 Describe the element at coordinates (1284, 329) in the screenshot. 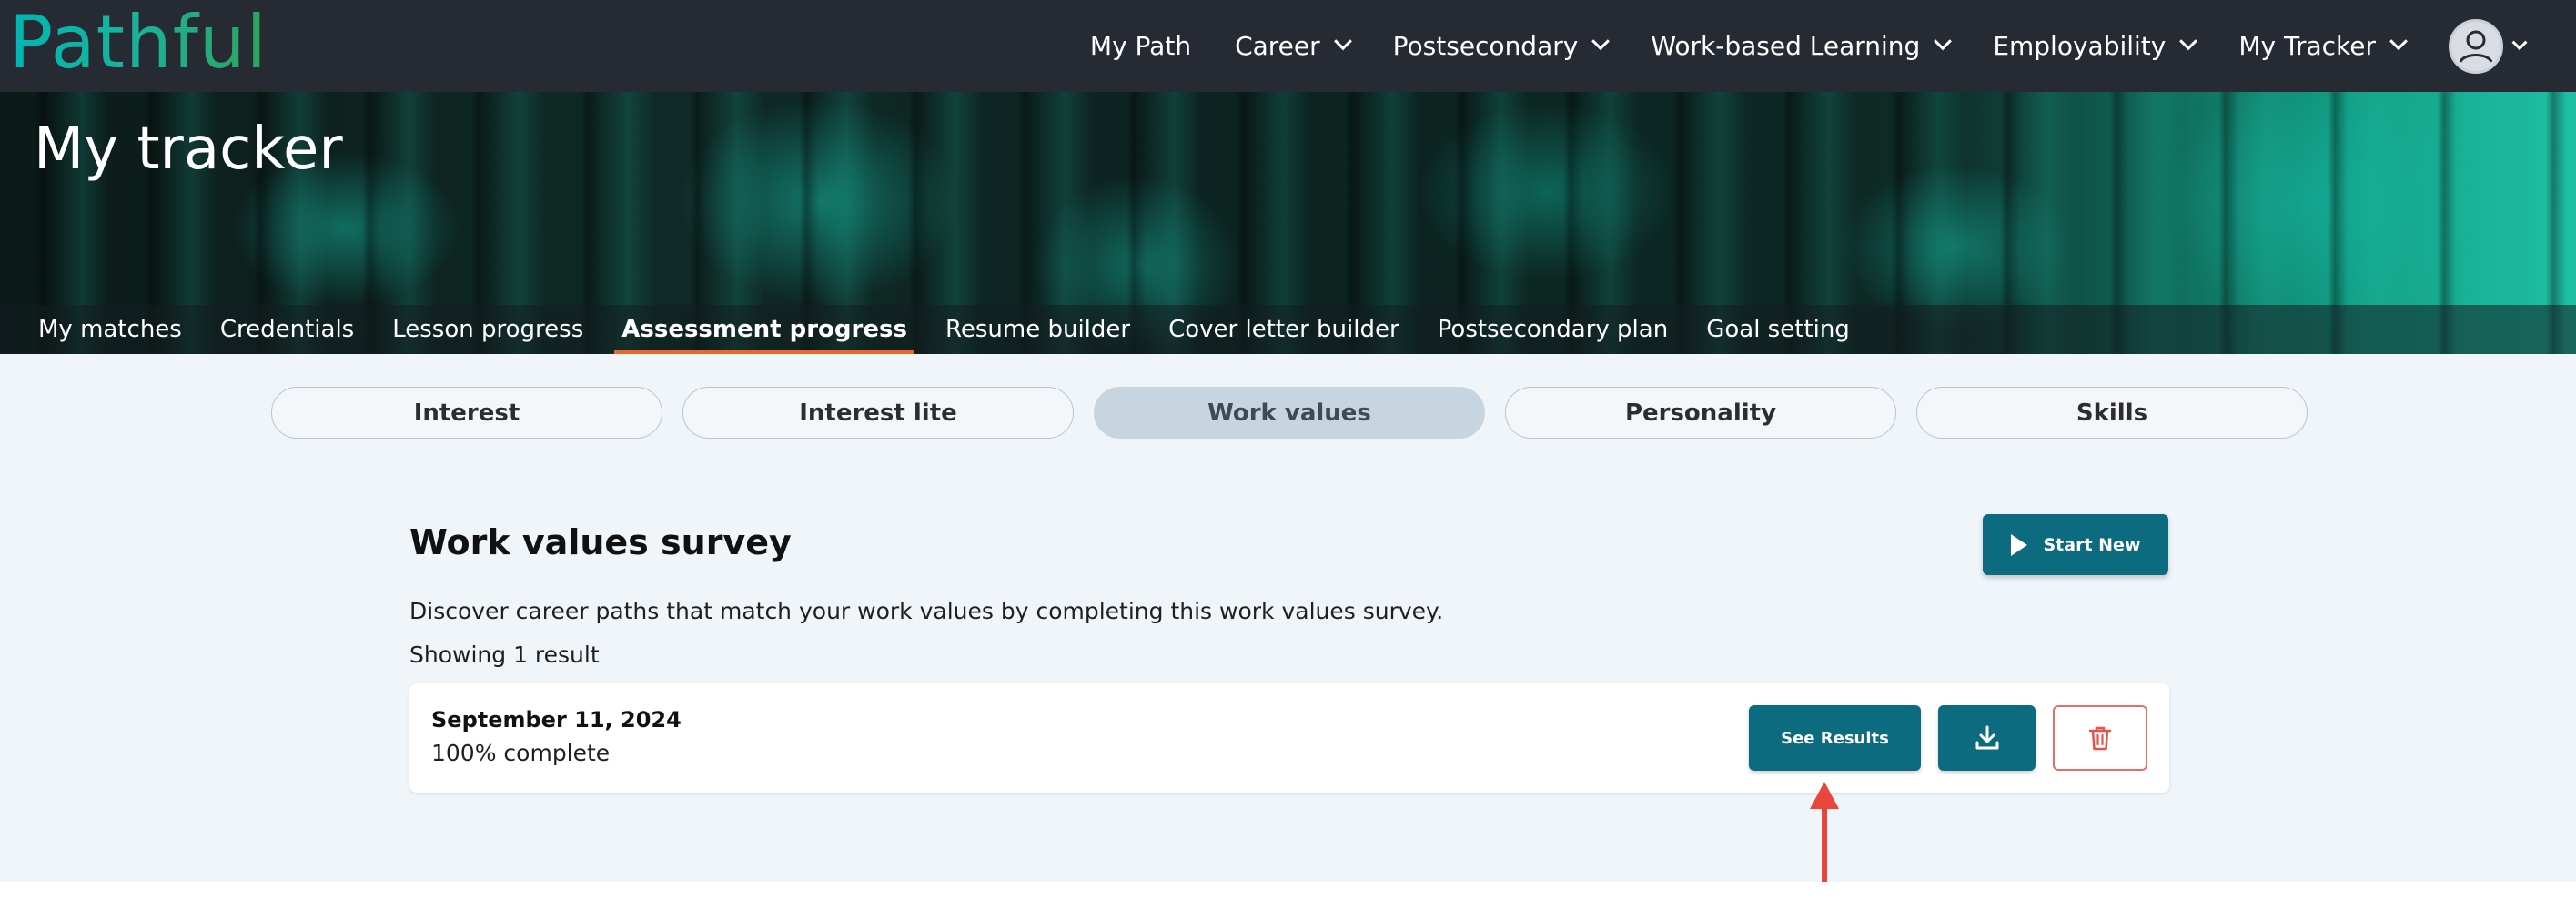

I see `tab-cover-letter-builder: Cover letter builder` at that location.